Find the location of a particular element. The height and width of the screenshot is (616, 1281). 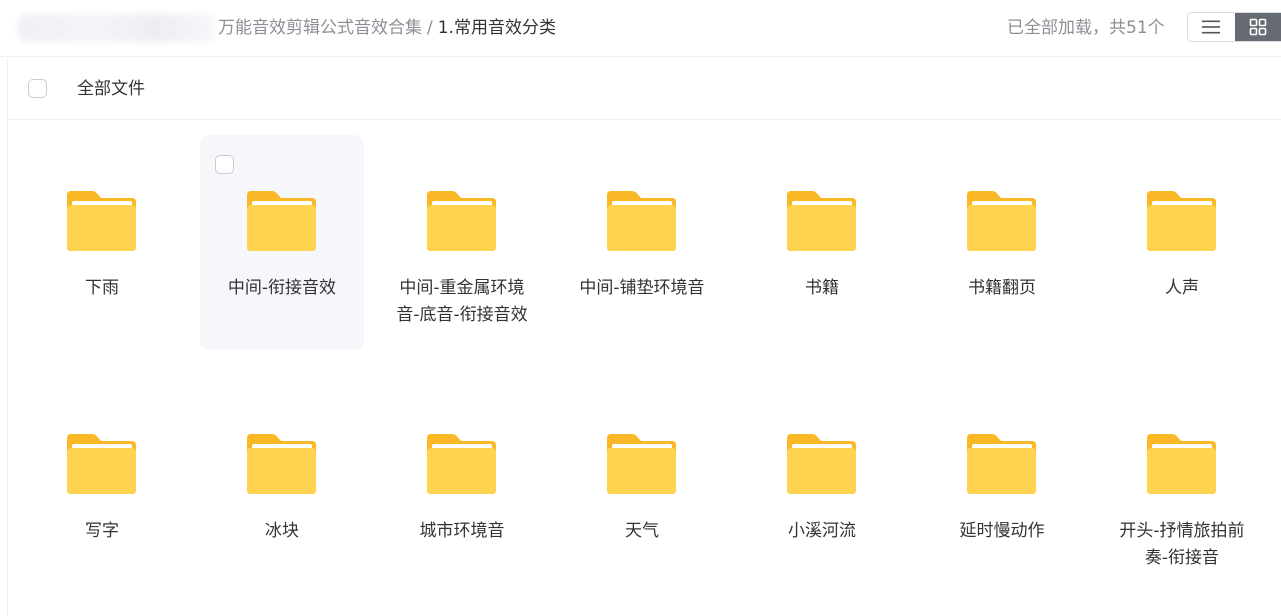

folder-item: 小溪河流 is located at coordinates (822, 485).